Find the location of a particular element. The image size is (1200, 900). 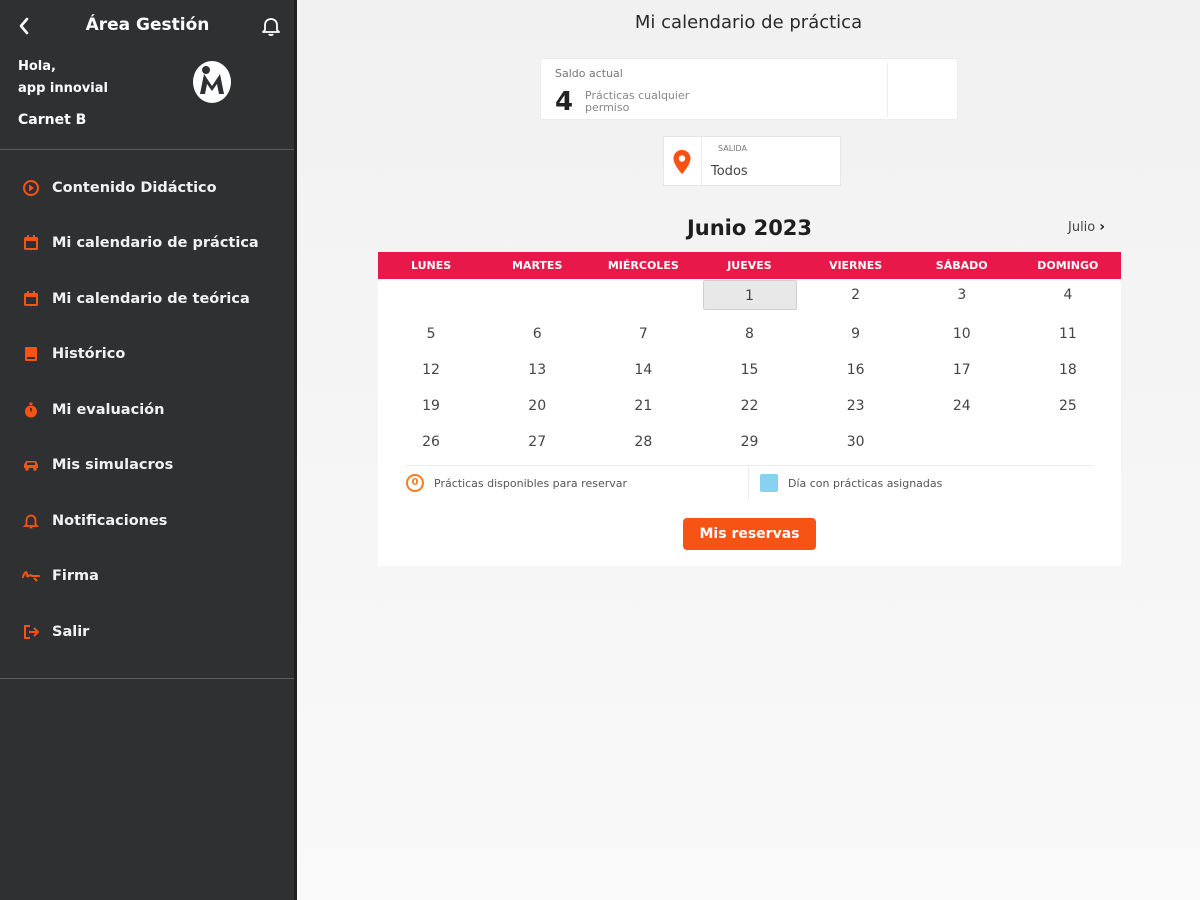

sidebar-item-calendario-practica: Mi calendario de práctica is located at coordinates (147, 244).